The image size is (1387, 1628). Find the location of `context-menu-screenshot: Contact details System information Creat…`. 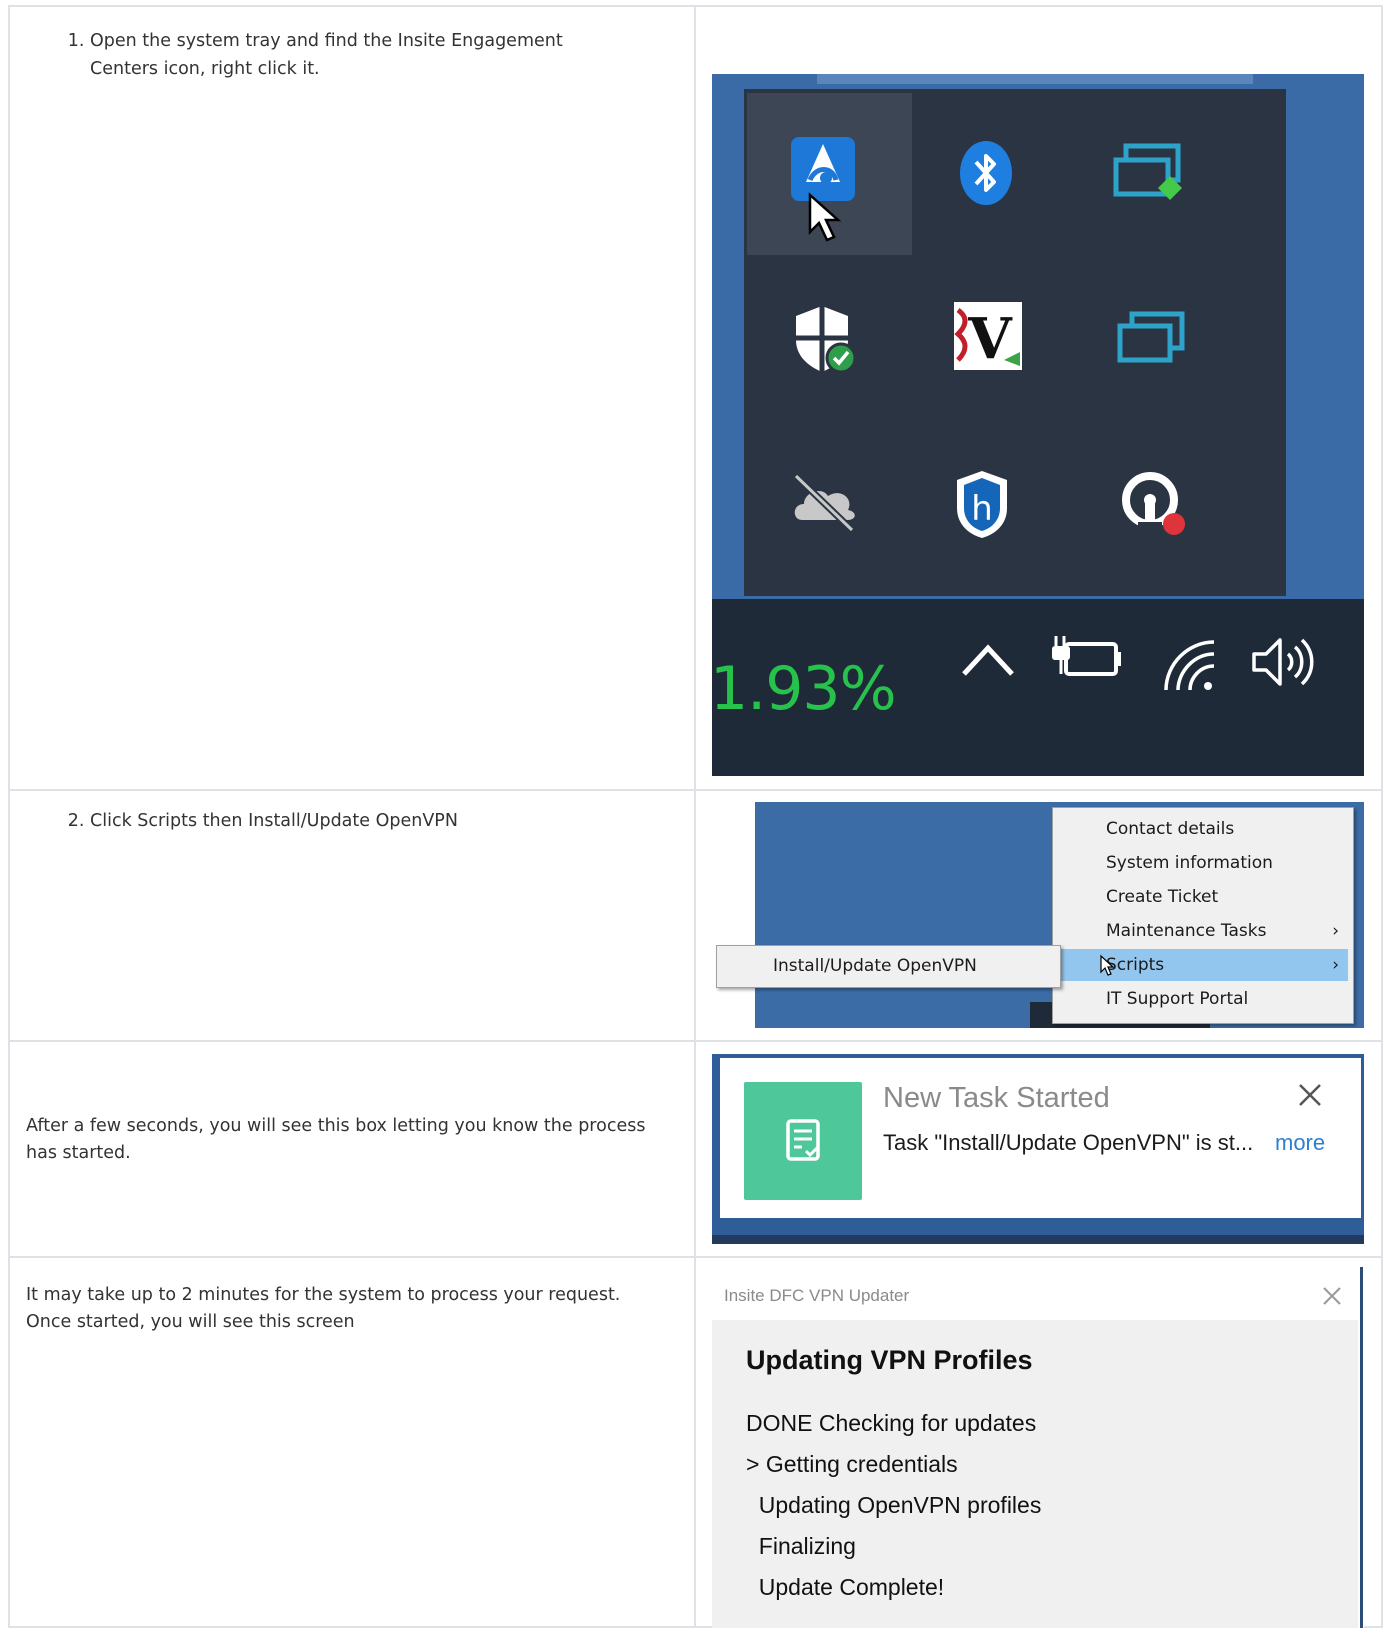

context-menu-screenshot: Contact details System information Creat… is located at coordinates (1038, 915).